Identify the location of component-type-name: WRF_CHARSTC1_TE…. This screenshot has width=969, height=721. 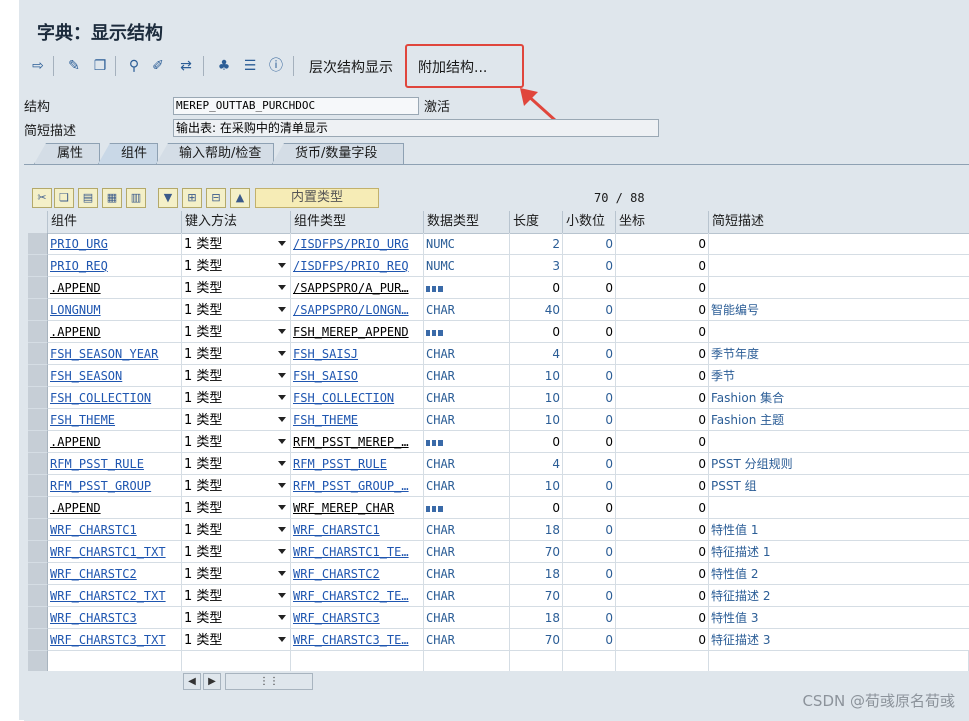
(351, 552).